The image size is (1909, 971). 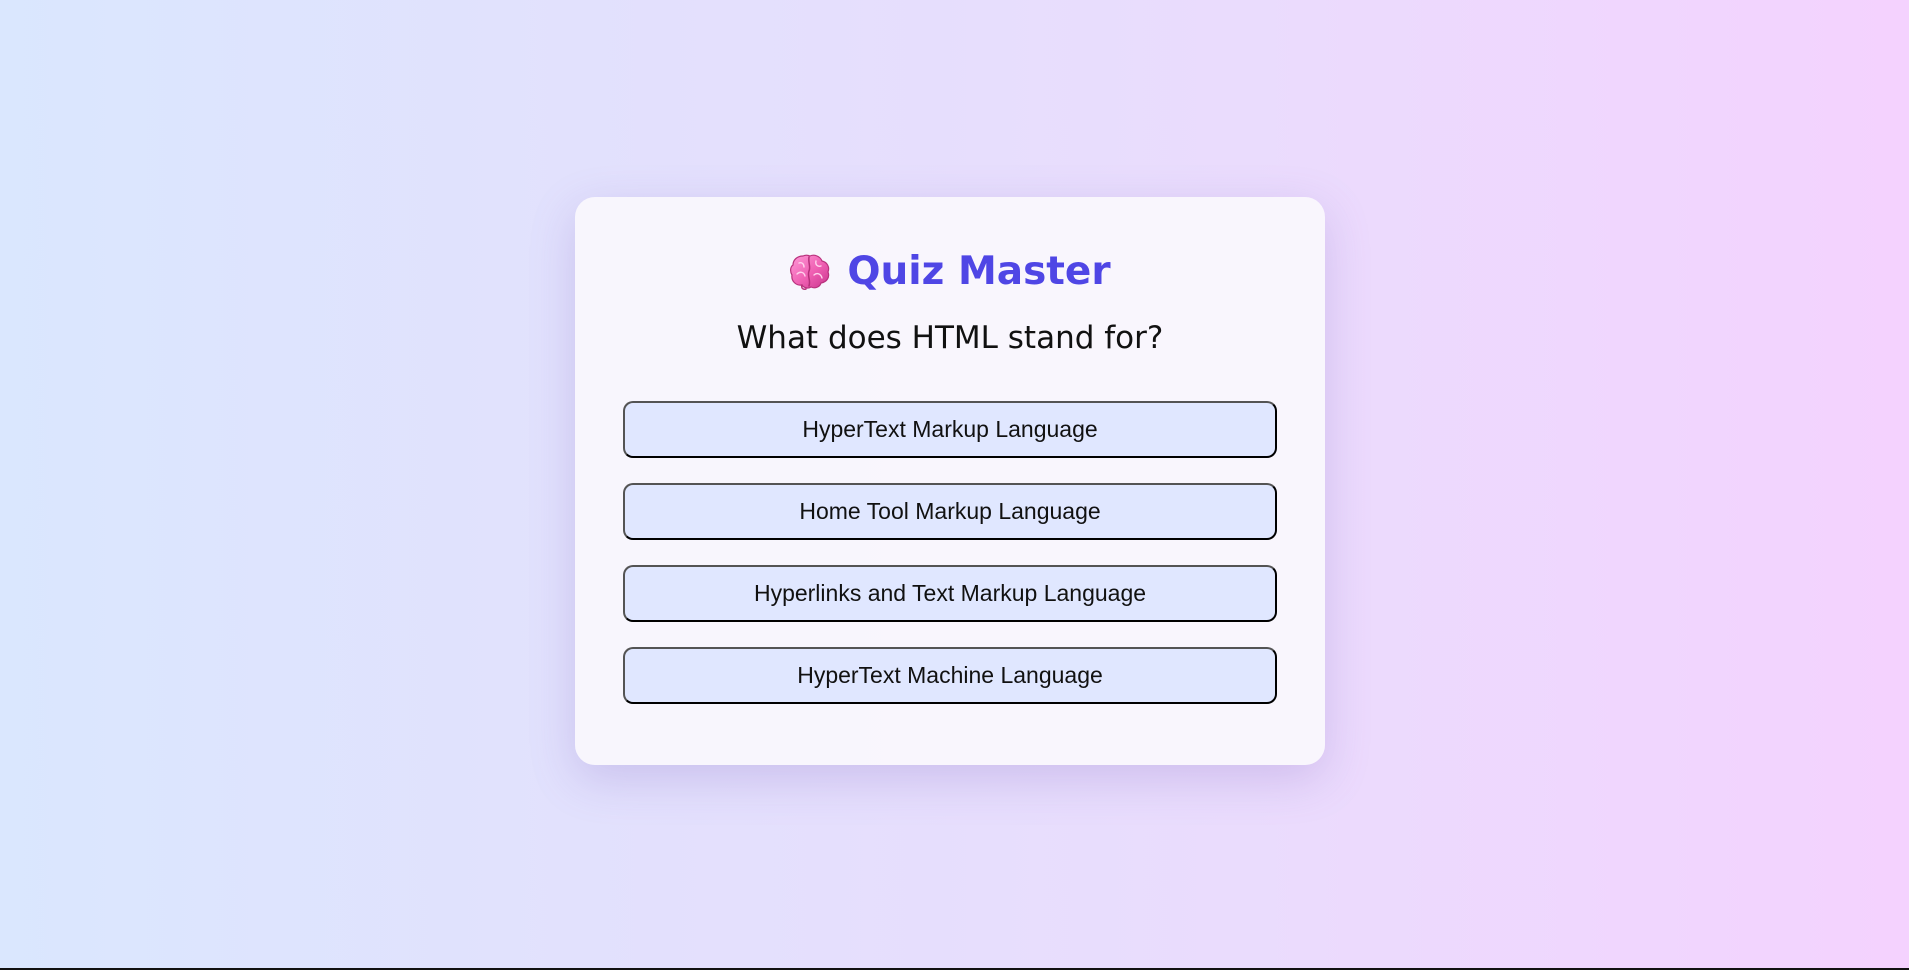 What do you see at coordinates (950, 675) in the screenshot?
I see `answer-option-4: HyperText Machine Language` at bounding box center [950, 675].